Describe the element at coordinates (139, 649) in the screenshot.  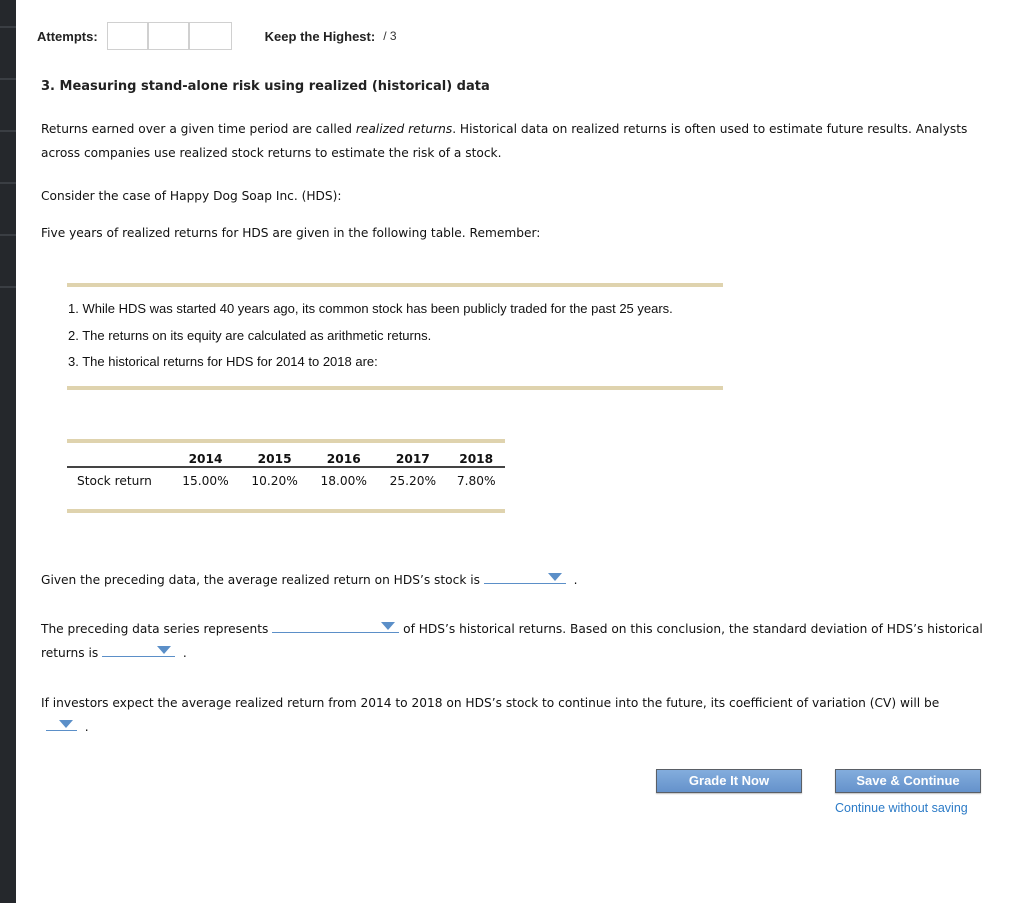
I see `std-dev-dropdown` at that location.